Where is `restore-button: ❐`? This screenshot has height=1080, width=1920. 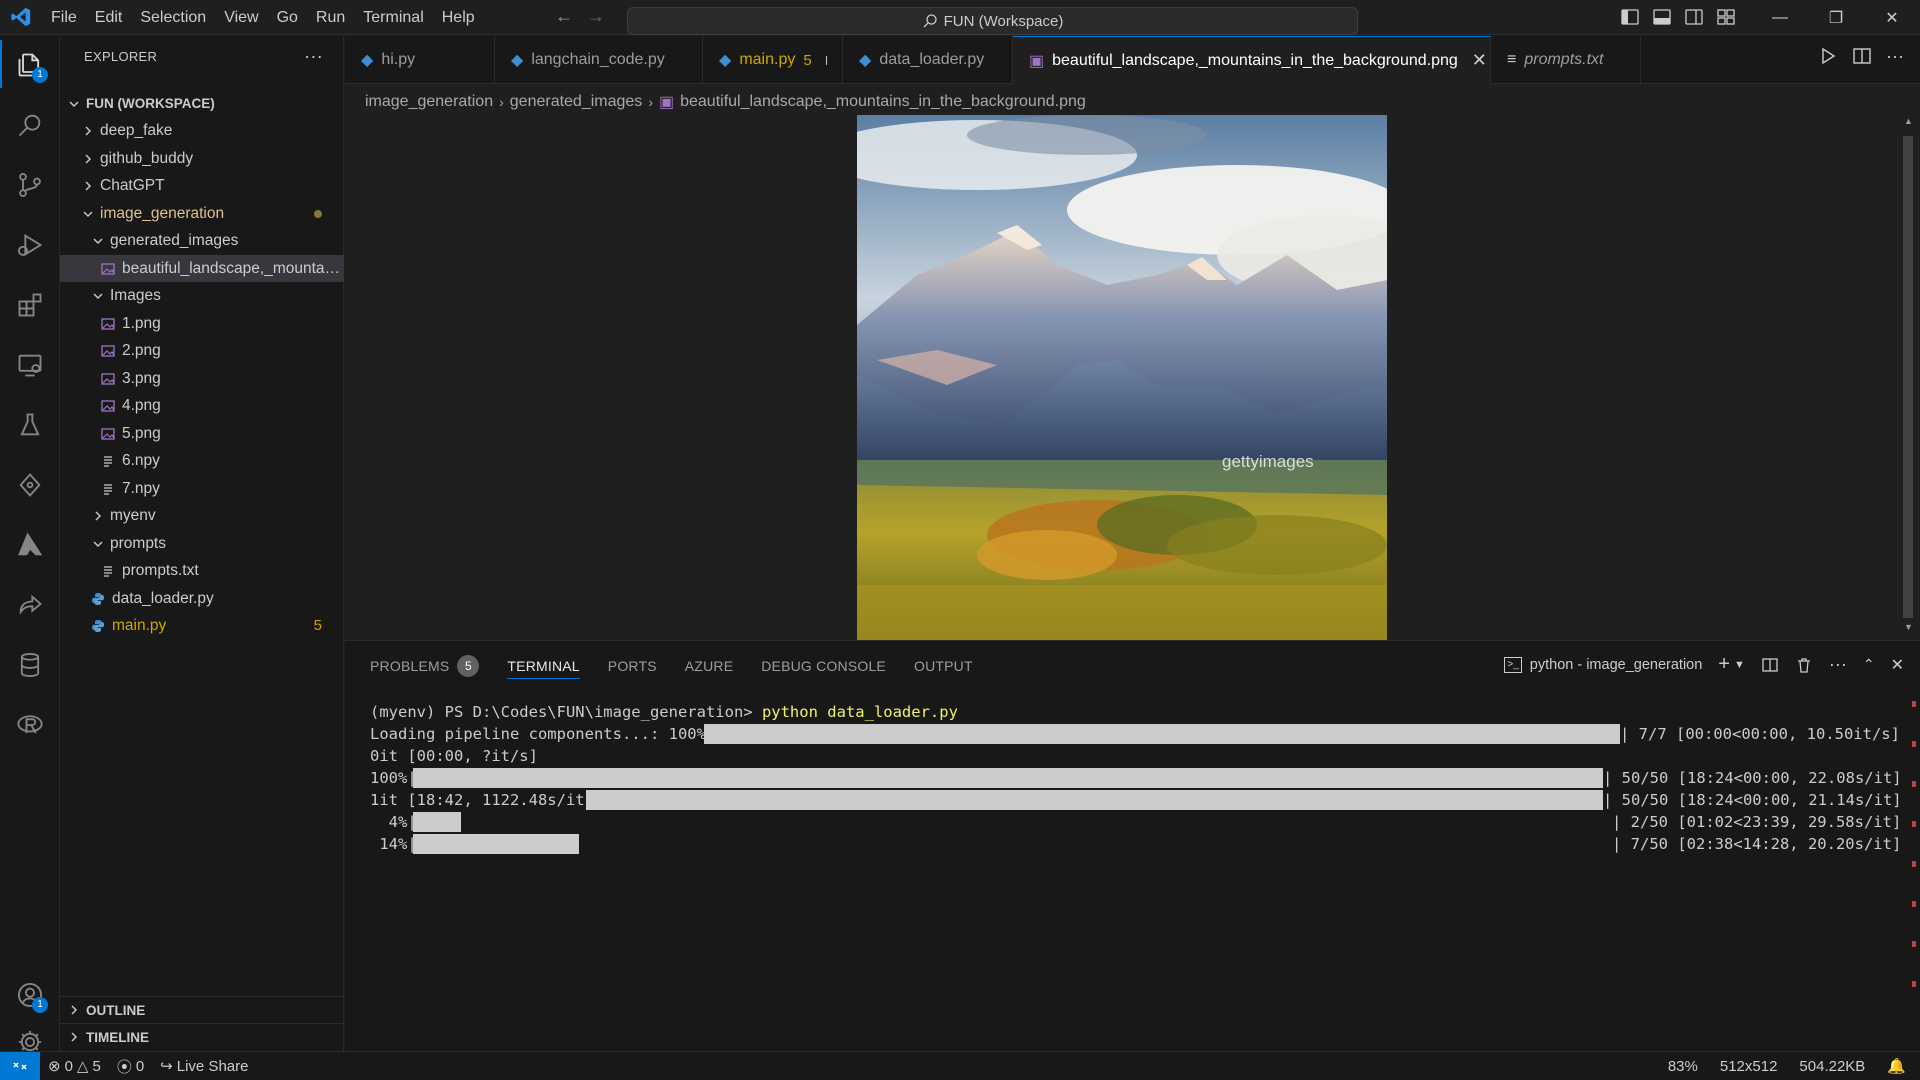 restore-button: ❐ is located at coordinates (1836, 17).